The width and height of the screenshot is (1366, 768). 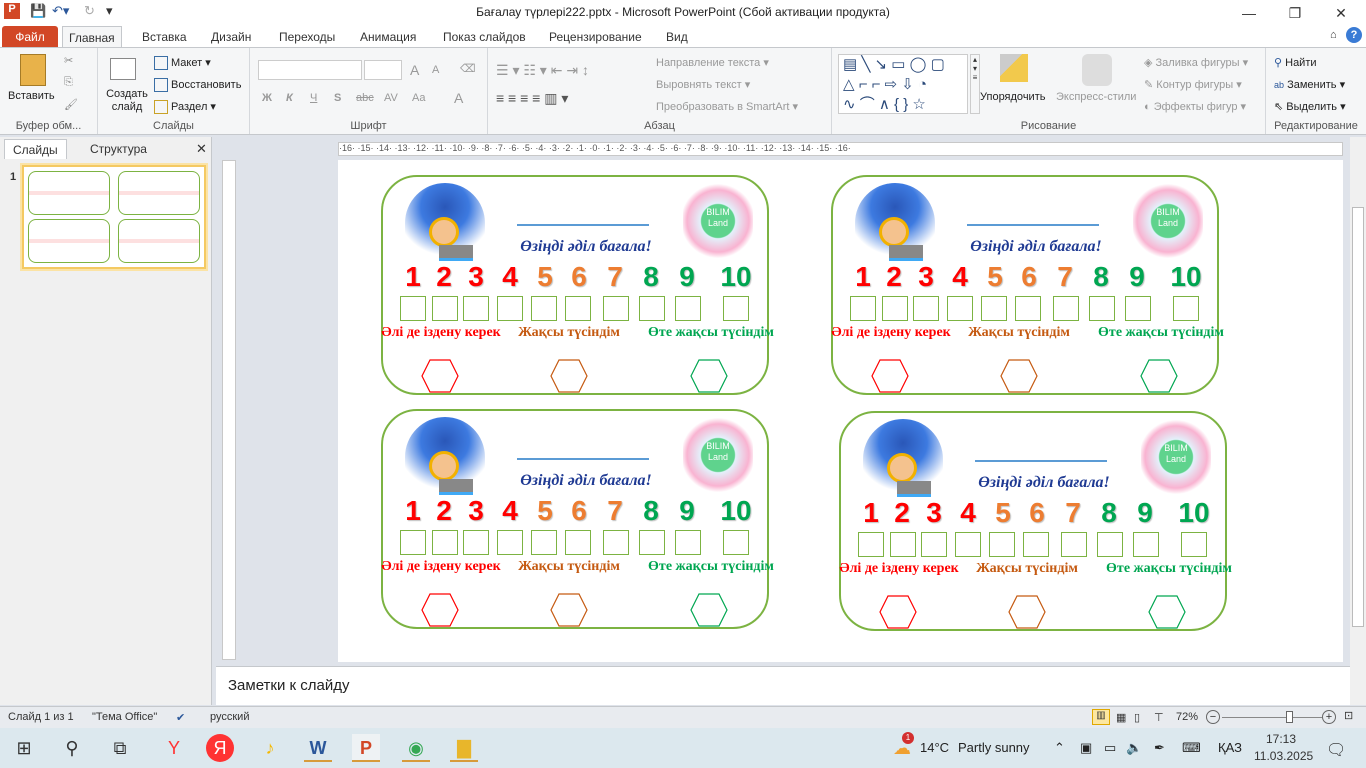 What do you see at coordinates (975, 84) in the screenshot?
I see `shapes-scroll: ▴ ▾ ≡` at bounding box center [975, 84].